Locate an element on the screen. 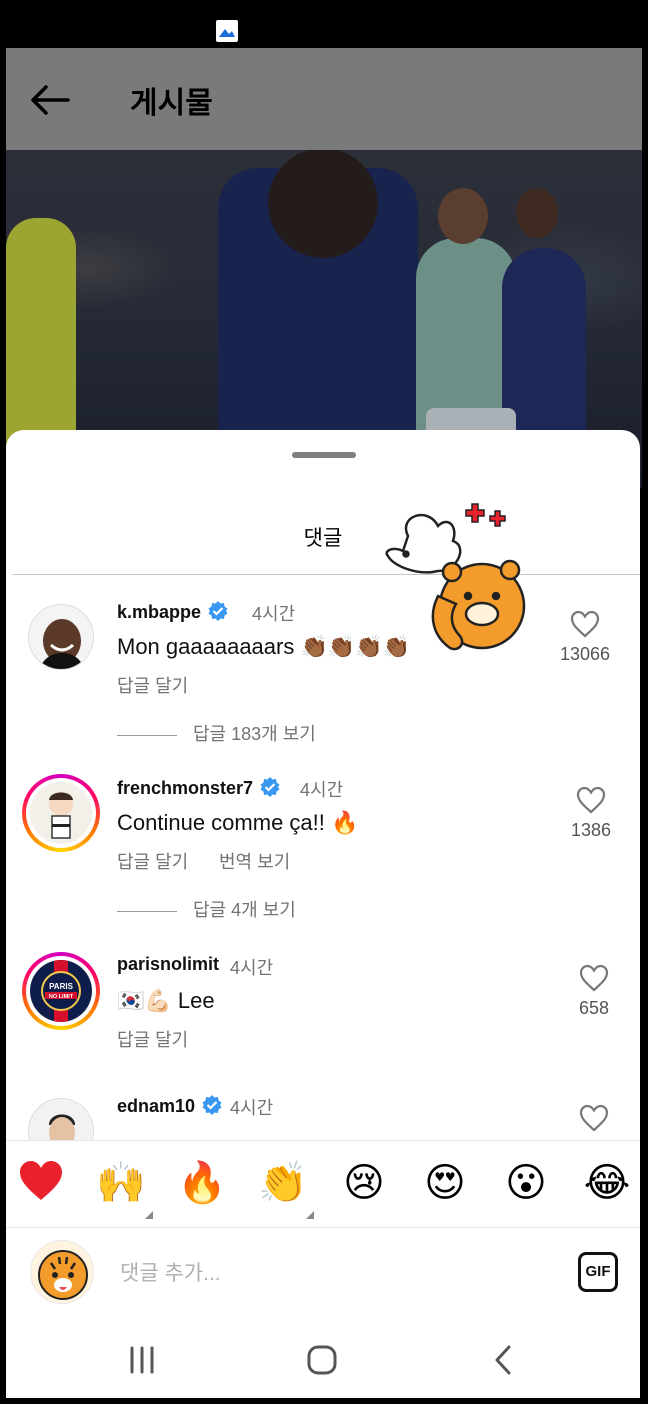 The height and width of the screenshot is (1404, 648). view-replies-button: 답글 183개 보기 is located at coordinates (216, 733).